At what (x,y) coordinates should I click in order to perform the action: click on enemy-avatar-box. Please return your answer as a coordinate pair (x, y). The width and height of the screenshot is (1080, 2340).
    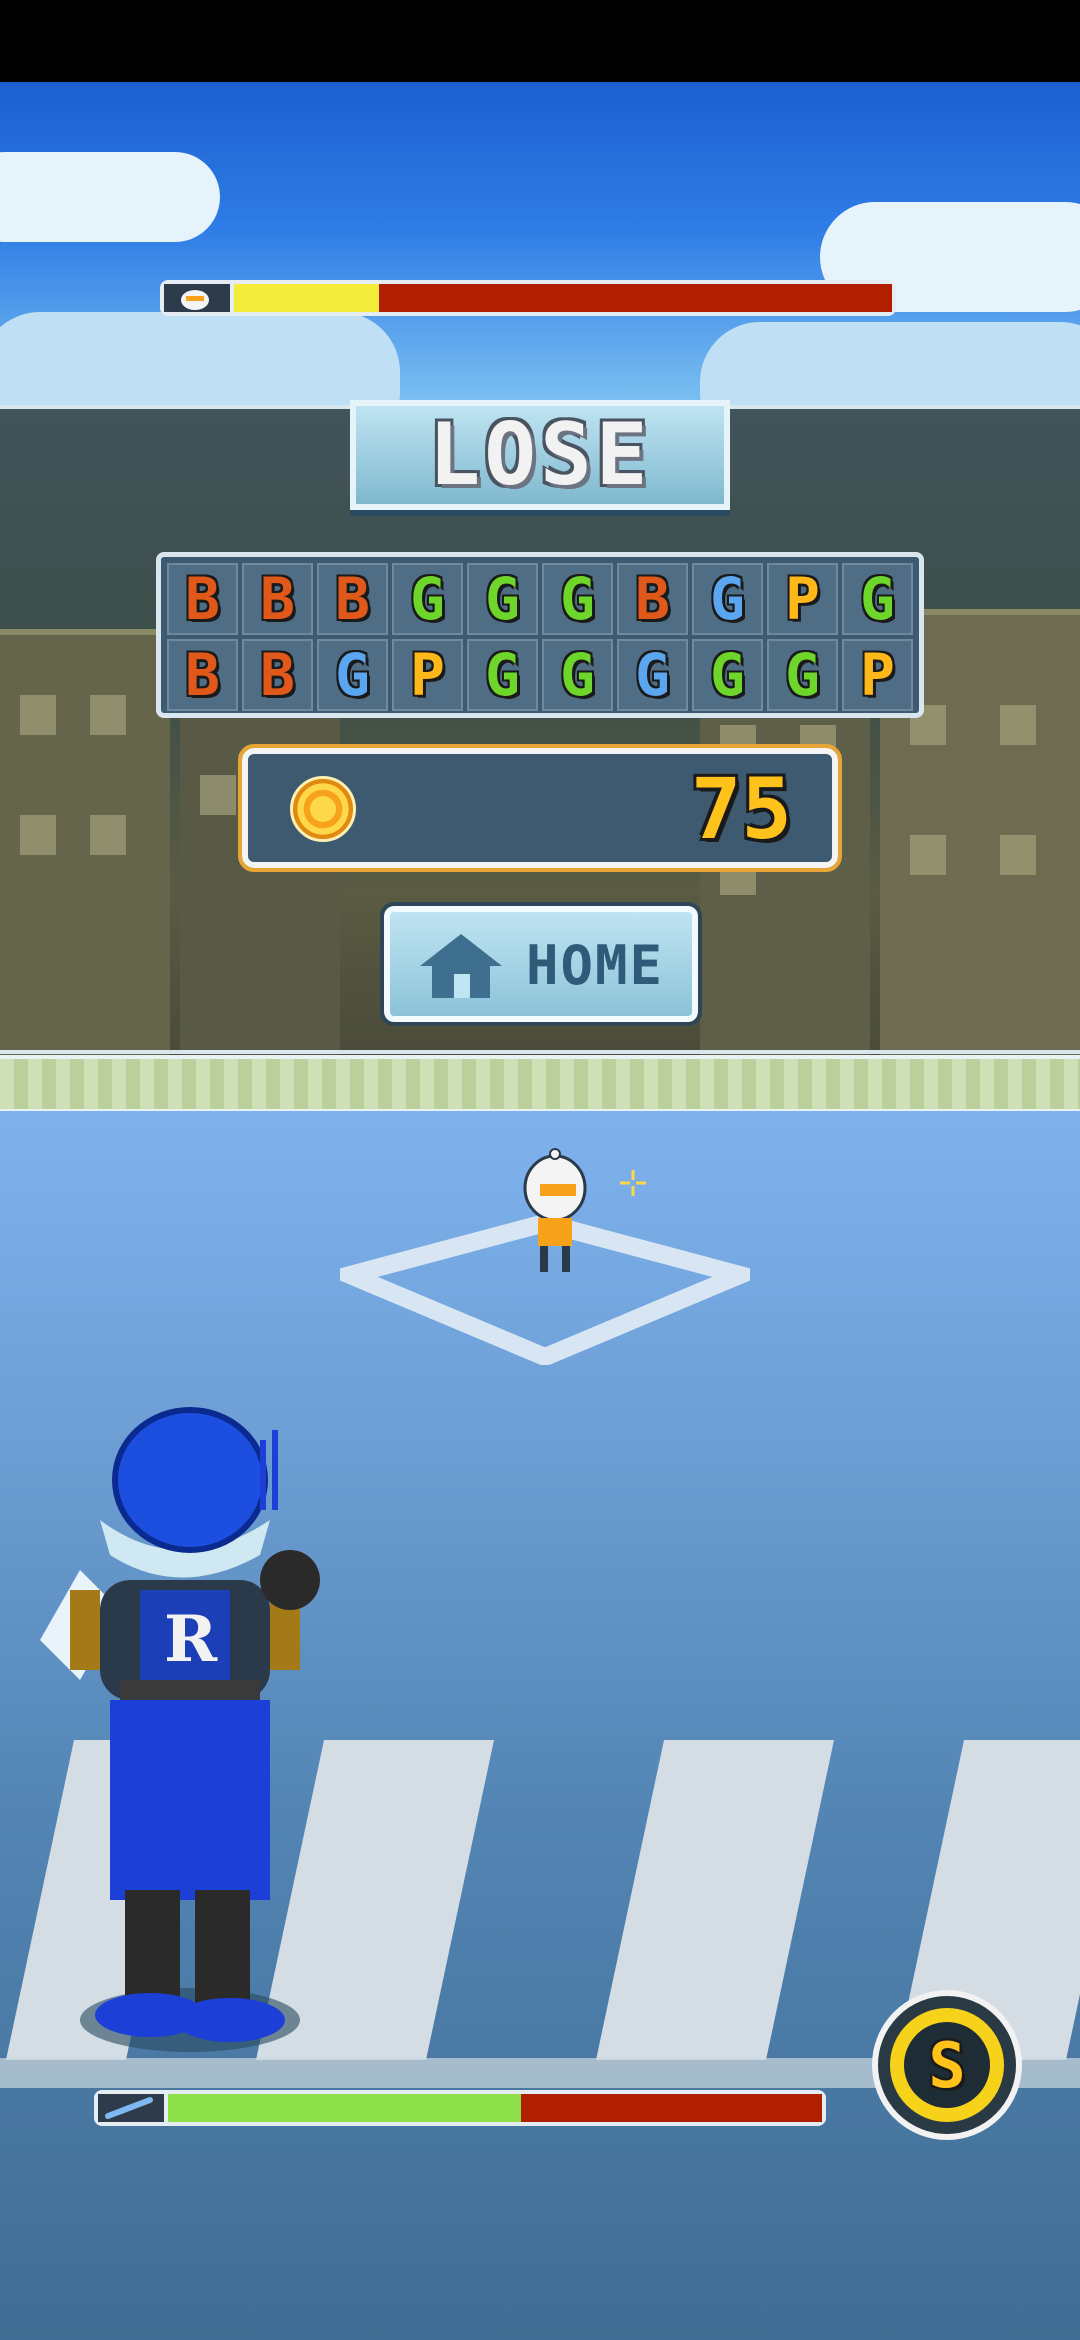
    Looking at the image, I should click on (199, 298).